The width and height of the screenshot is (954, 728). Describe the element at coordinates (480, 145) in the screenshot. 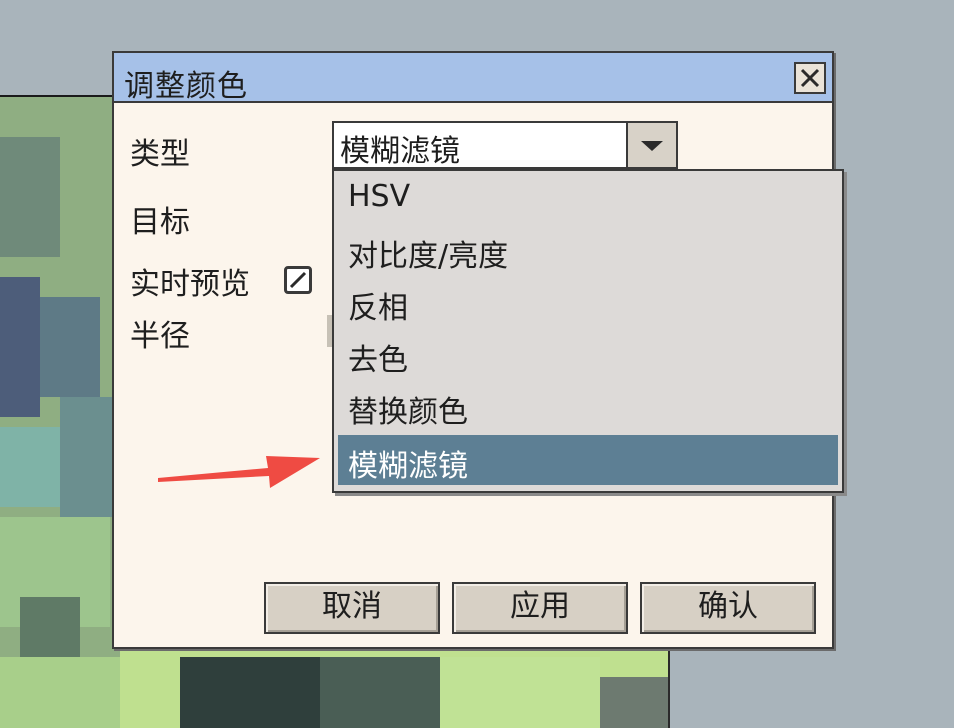

I see `type-select-value: 模糊滤镜` at that location.